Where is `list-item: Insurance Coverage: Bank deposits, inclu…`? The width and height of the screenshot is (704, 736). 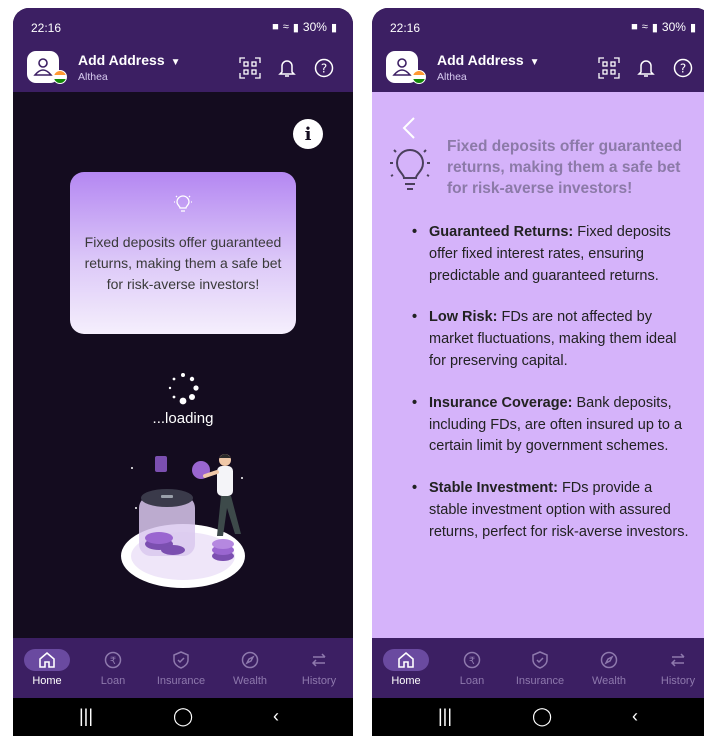 list-item: Insurance Coverage: Bank deposits, inclu… is located at coordinates (552, 425).